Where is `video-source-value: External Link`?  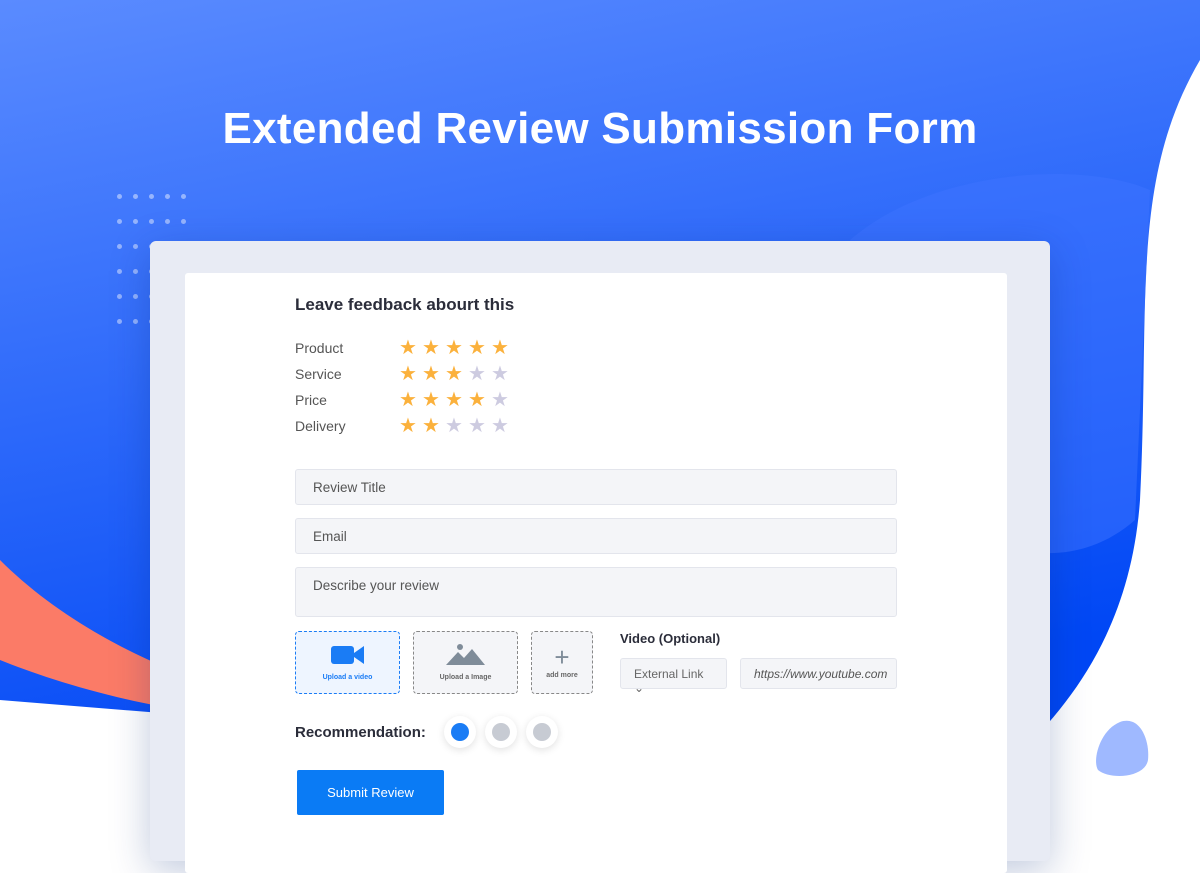
video-source-value: External Link is located at coordinates (669, 674).